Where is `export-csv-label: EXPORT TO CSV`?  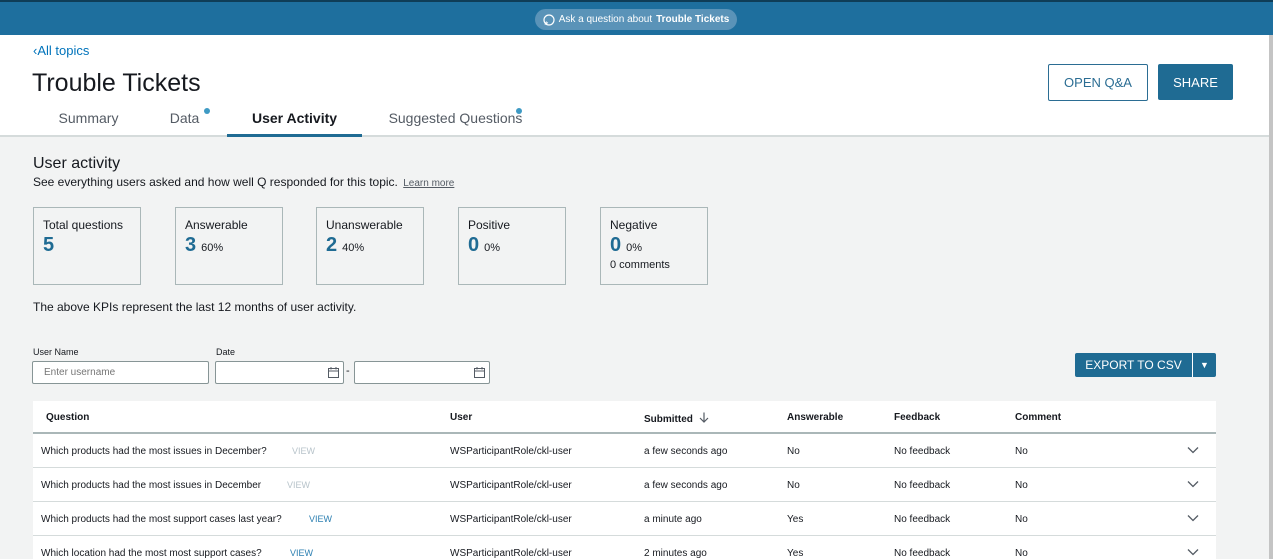 export-csv-label: EXPORT TO CSV is located at coordinates (1133, 365).